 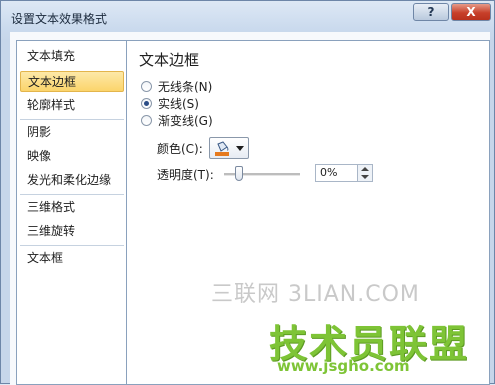 What do you see at coordinates (72, 56) in the screenshot?
I see `sidebar-item-text-fill: 文本填充` at bounding box center [72, 56].